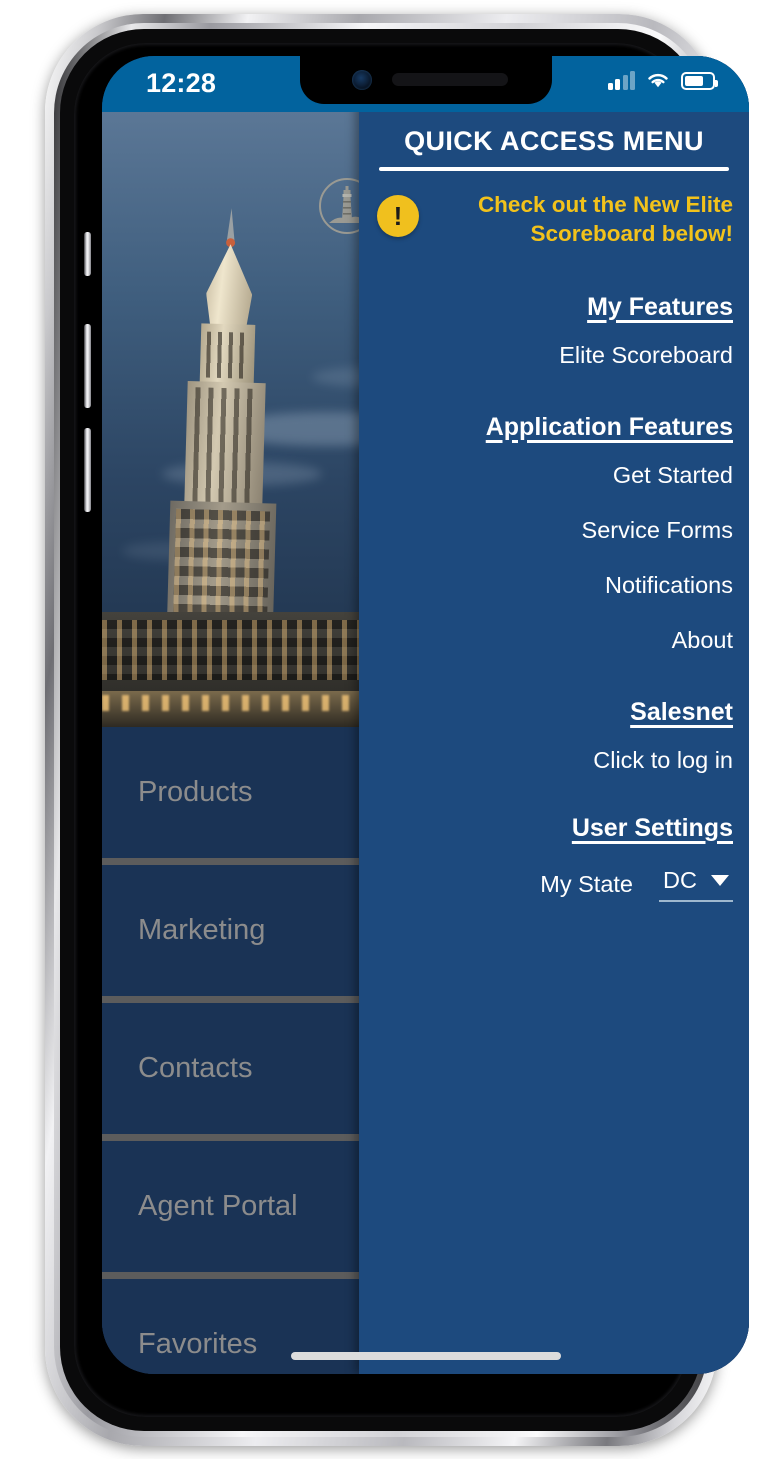 The height and width of the screenshot is (1459, 760). What do you see at coordinates (202, 930) in the screenshot?
I see `sidebar-item-label: Marketing` at bounding box center [202, 930].